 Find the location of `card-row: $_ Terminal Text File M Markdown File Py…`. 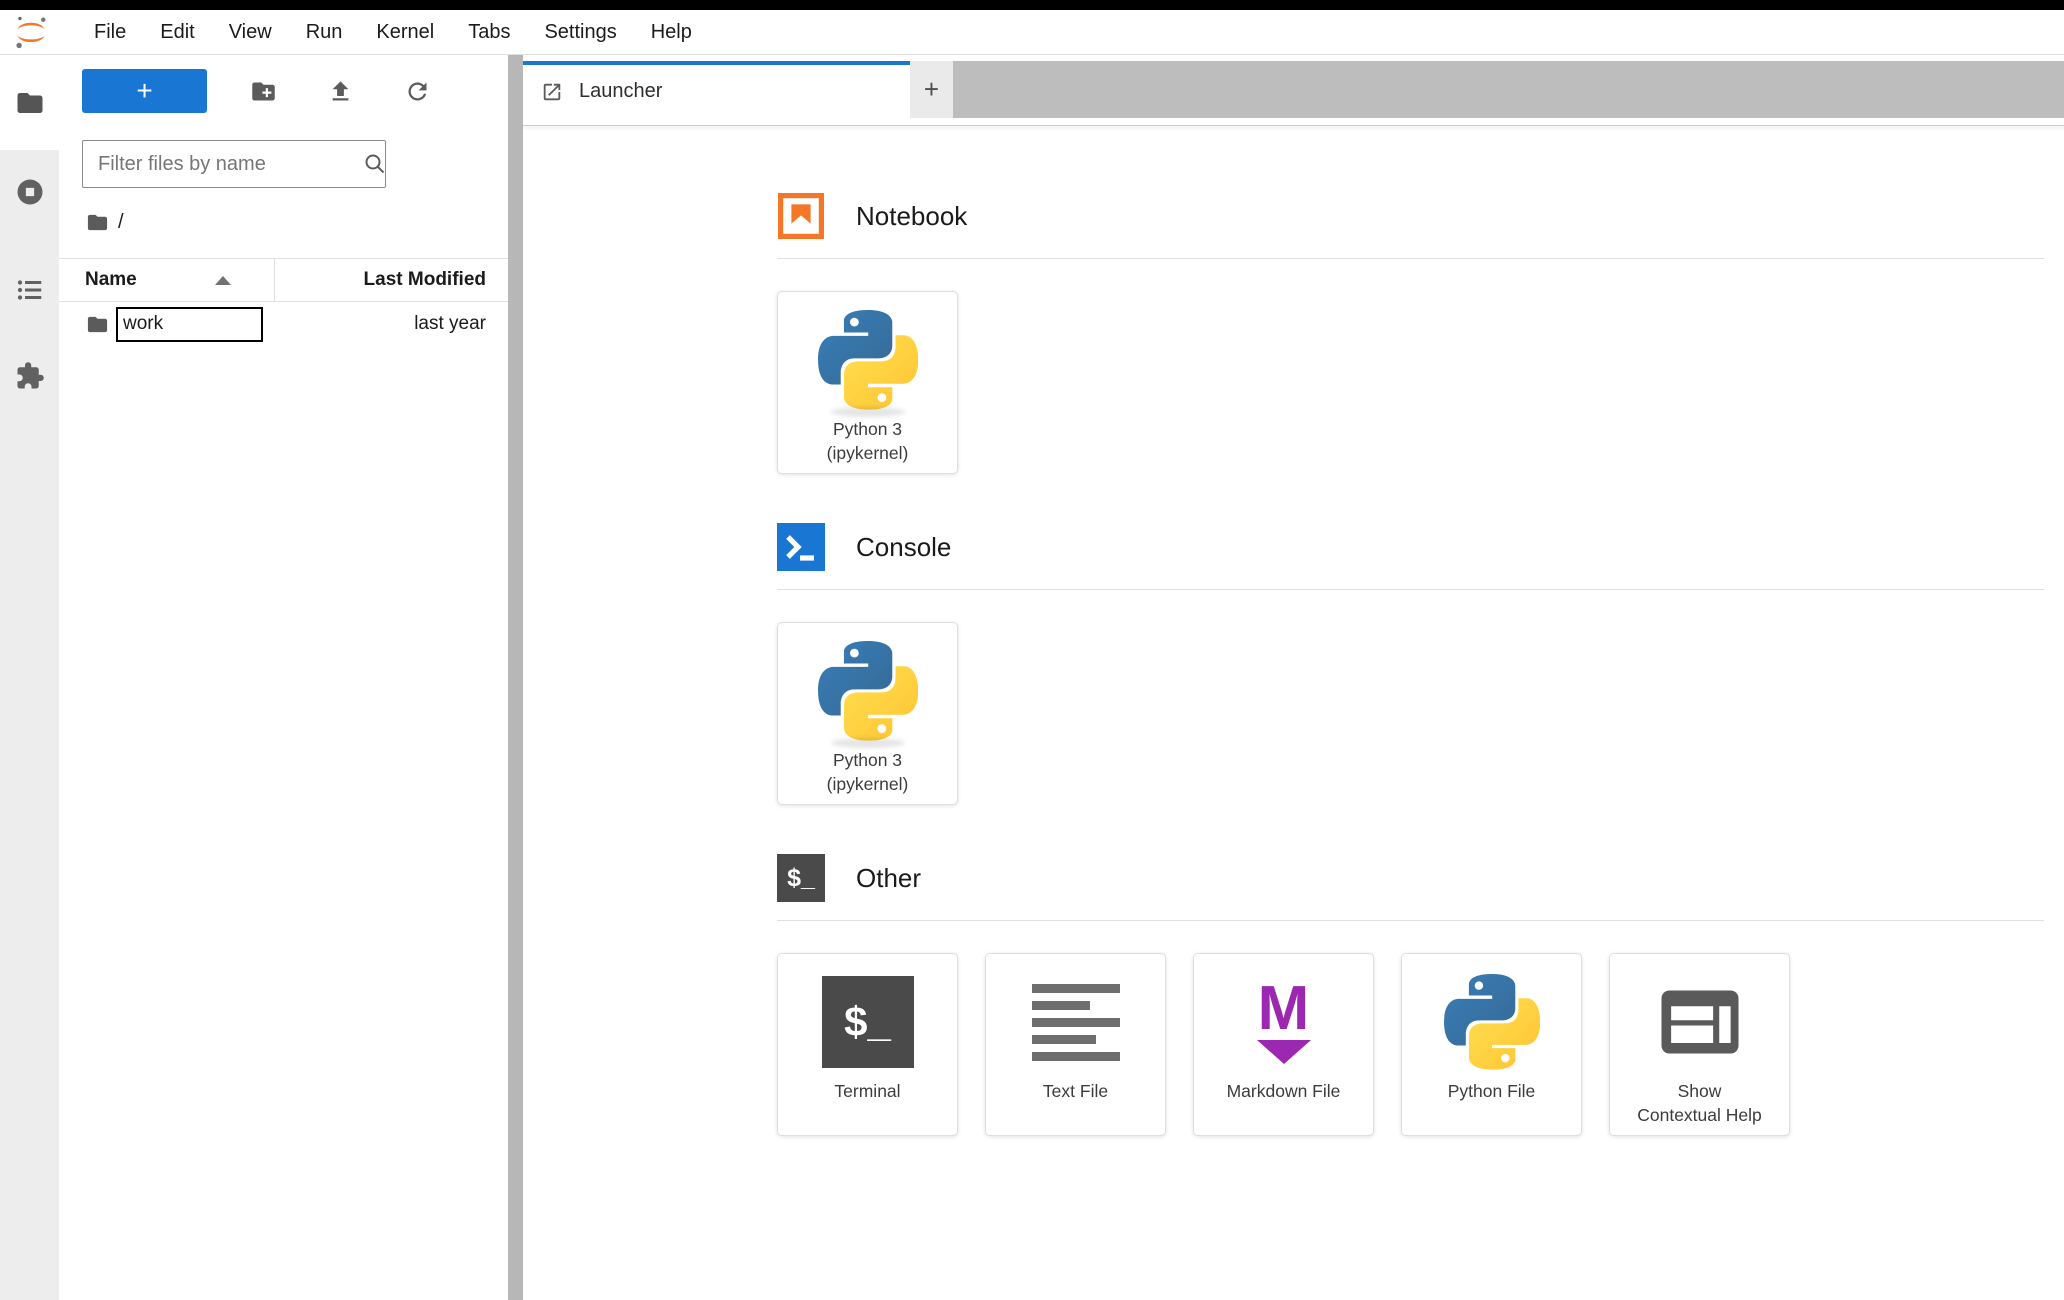

card-row: $_ Terminal Text File M Markdown File Py… is located at coordinates (1410, 1044).